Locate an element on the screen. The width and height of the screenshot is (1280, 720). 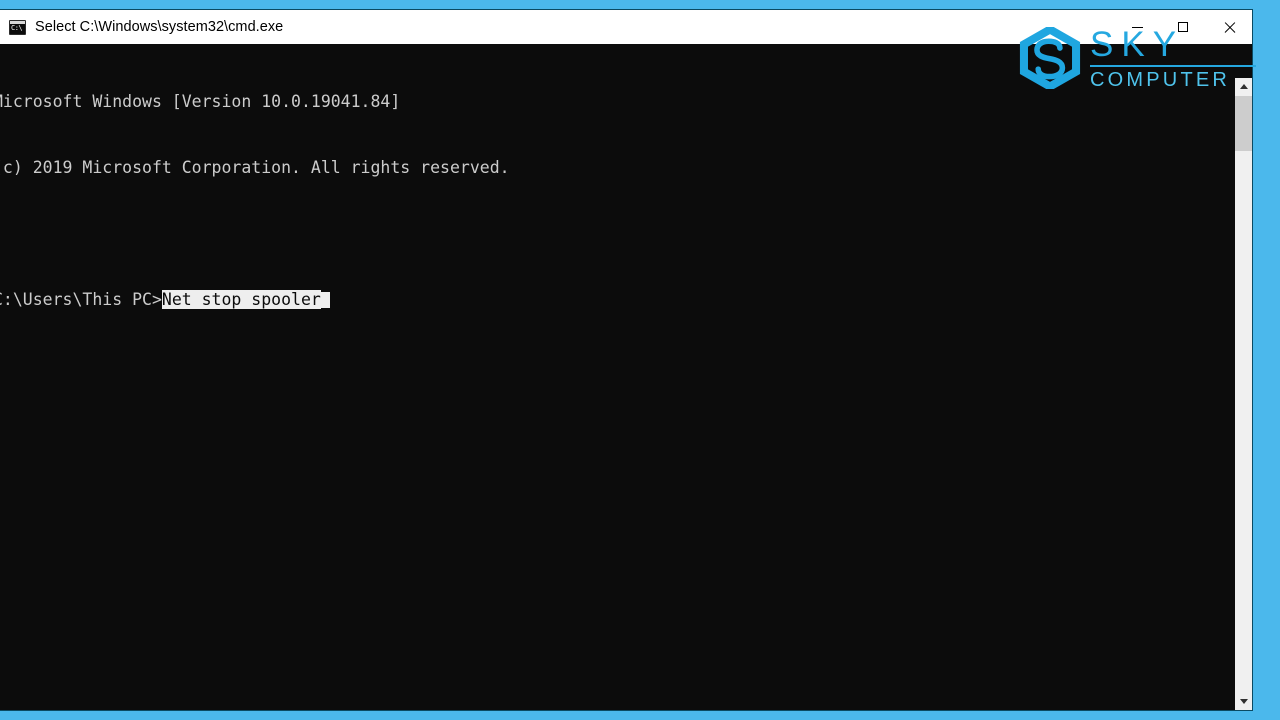
text-cursor is located at coordinates (325, 300).